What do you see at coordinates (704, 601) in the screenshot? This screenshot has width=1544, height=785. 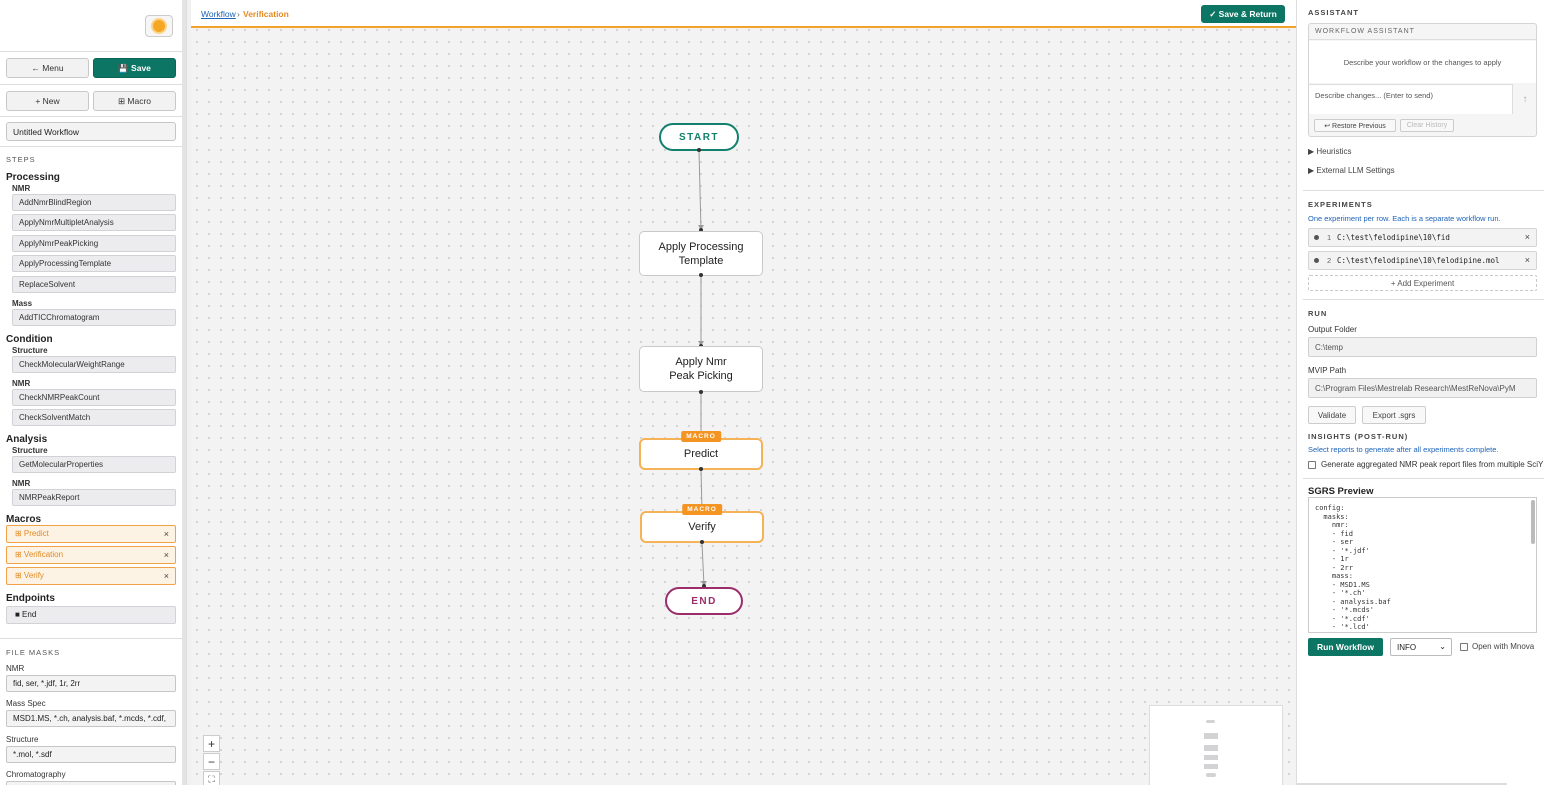 I see `end-node: END` at bounding box center [704, 601].